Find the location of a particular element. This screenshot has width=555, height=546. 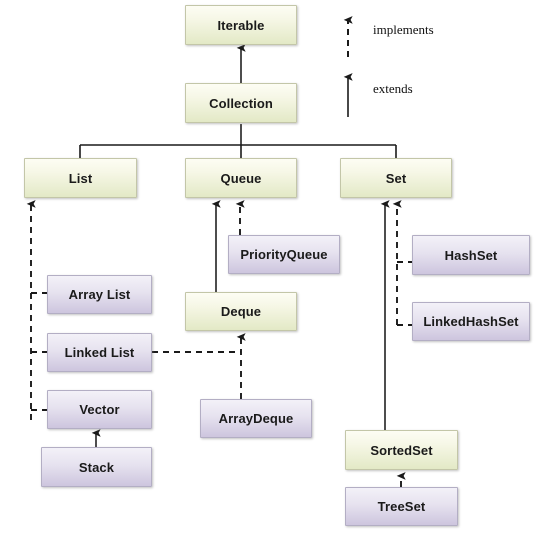

node-label: TreeSet is located at coordinates (401, 506).